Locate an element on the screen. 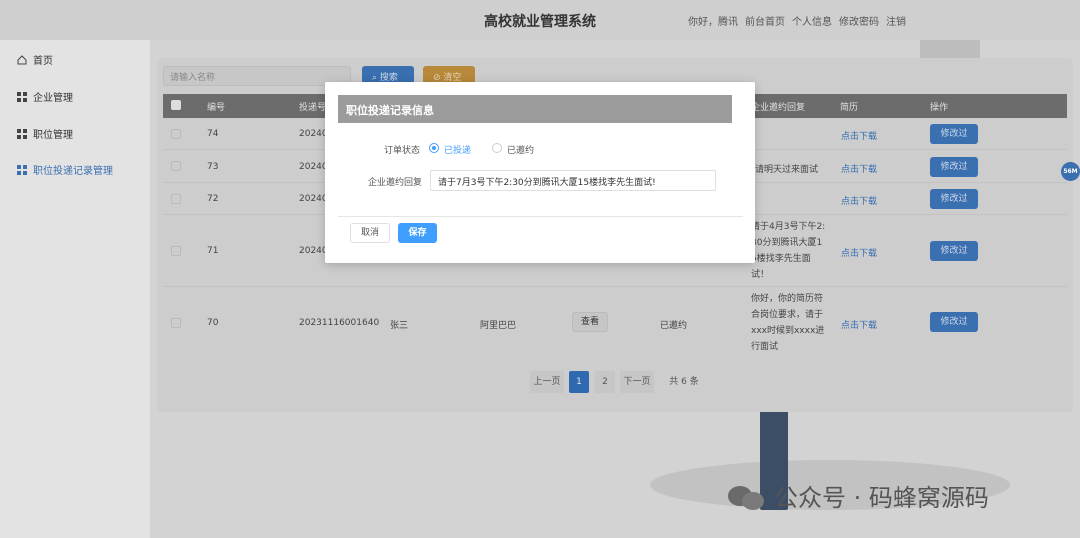 Image resolution: width=1080 pixels, height=538 pixels. nav-change-password-link: 修改密码 is located at coordinates (859, 20).